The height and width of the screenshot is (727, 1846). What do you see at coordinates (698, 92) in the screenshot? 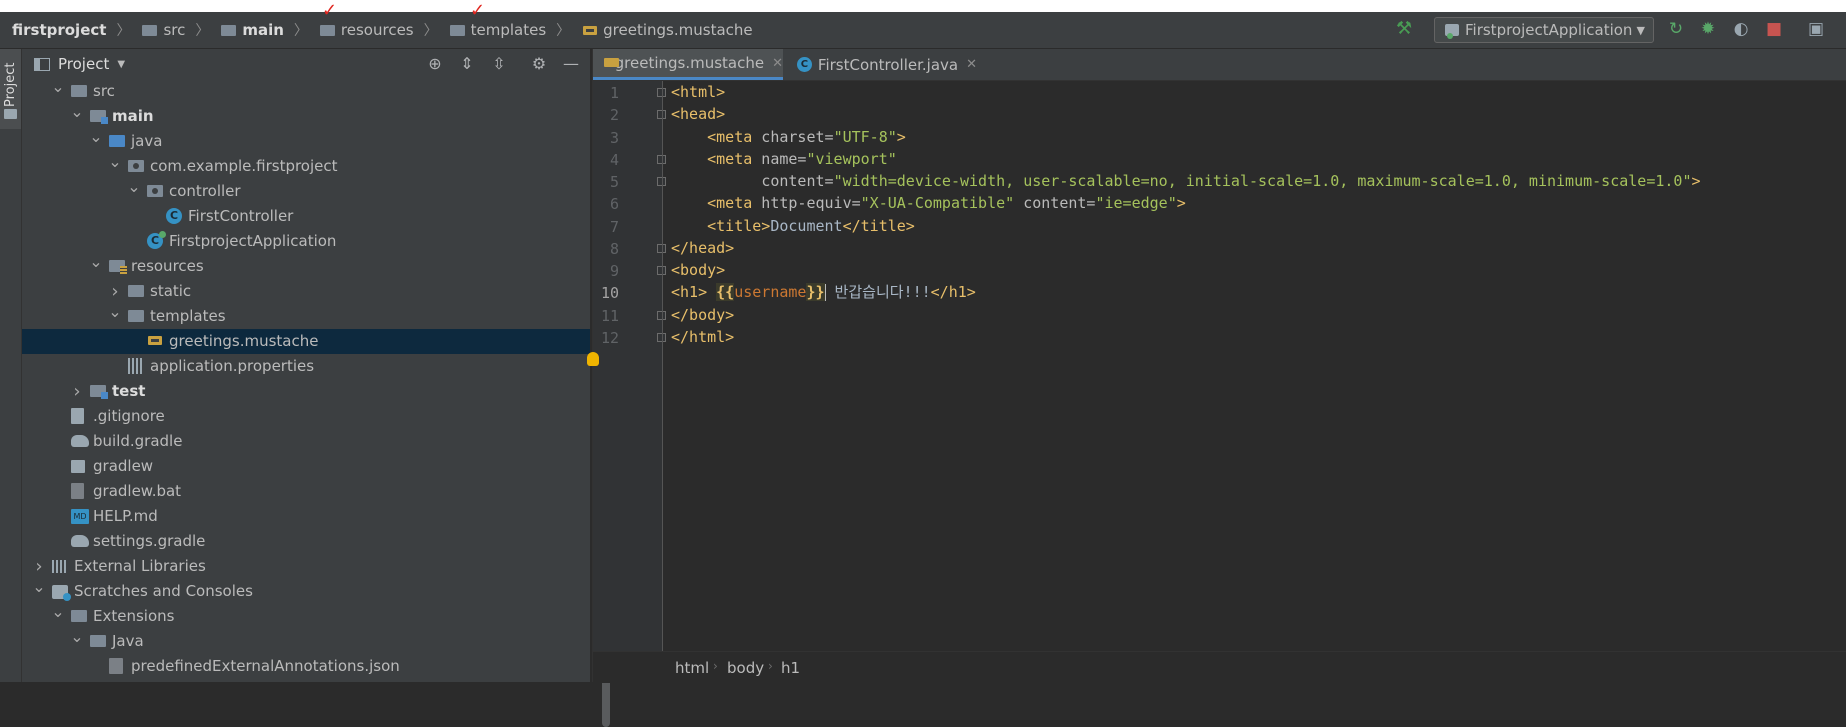
I see `code-line-1: <html>` at bounding box center [698, 92].